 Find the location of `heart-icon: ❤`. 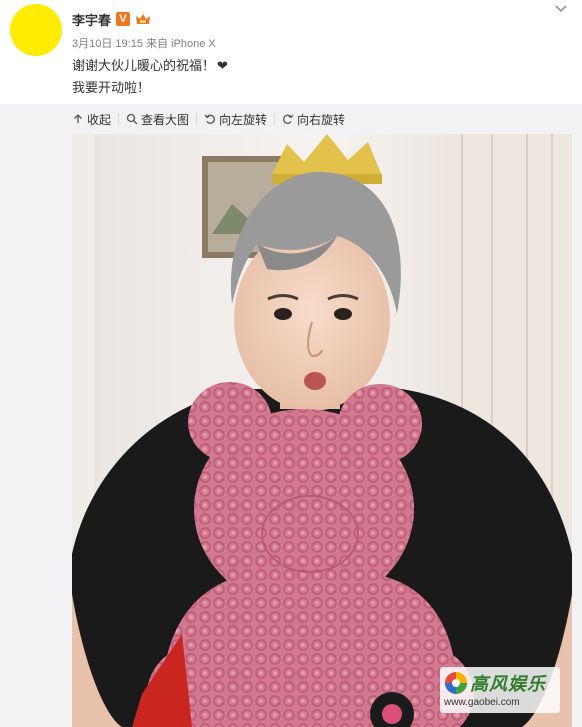

heart-icon: ❤ is located at coordinates (222, 65).